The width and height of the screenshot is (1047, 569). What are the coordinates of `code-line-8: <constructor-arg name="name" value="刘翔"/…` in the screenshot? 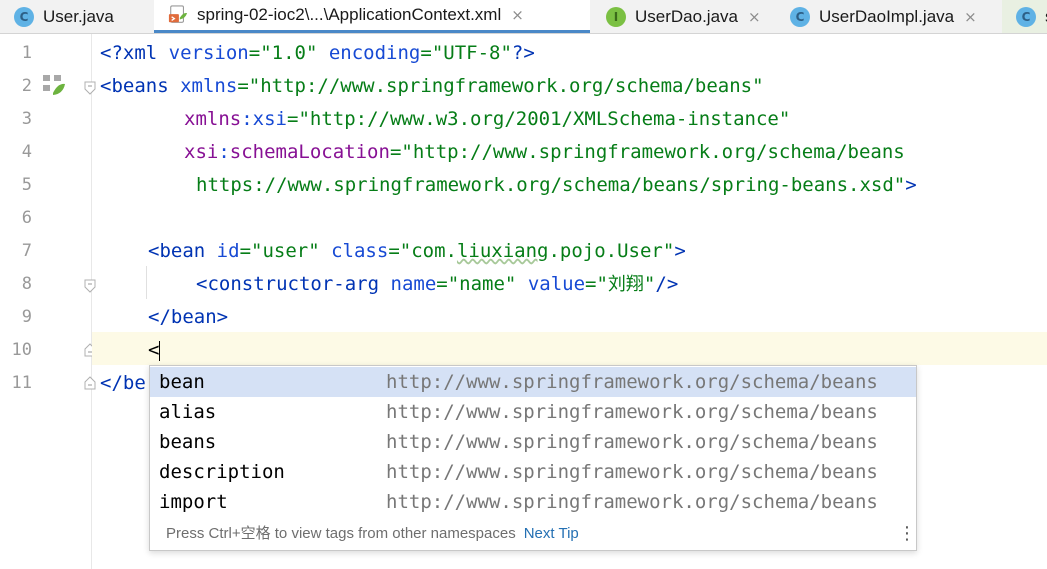 It's located at (437, 284).